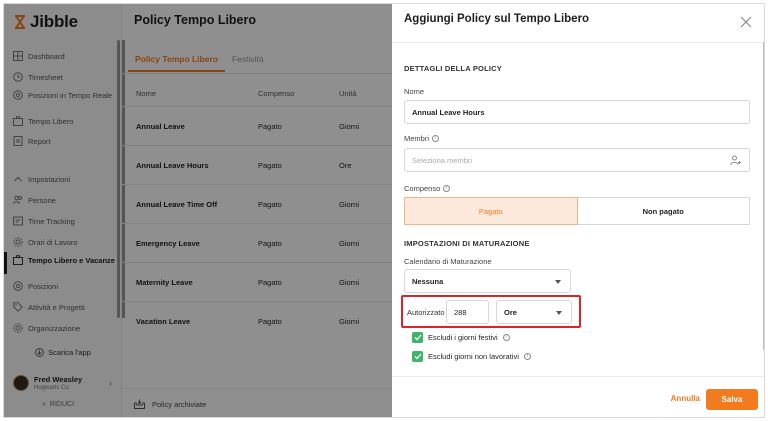 The image size is (768, 421). I want to click on cancel-button: Annulla, so click(685, 398).